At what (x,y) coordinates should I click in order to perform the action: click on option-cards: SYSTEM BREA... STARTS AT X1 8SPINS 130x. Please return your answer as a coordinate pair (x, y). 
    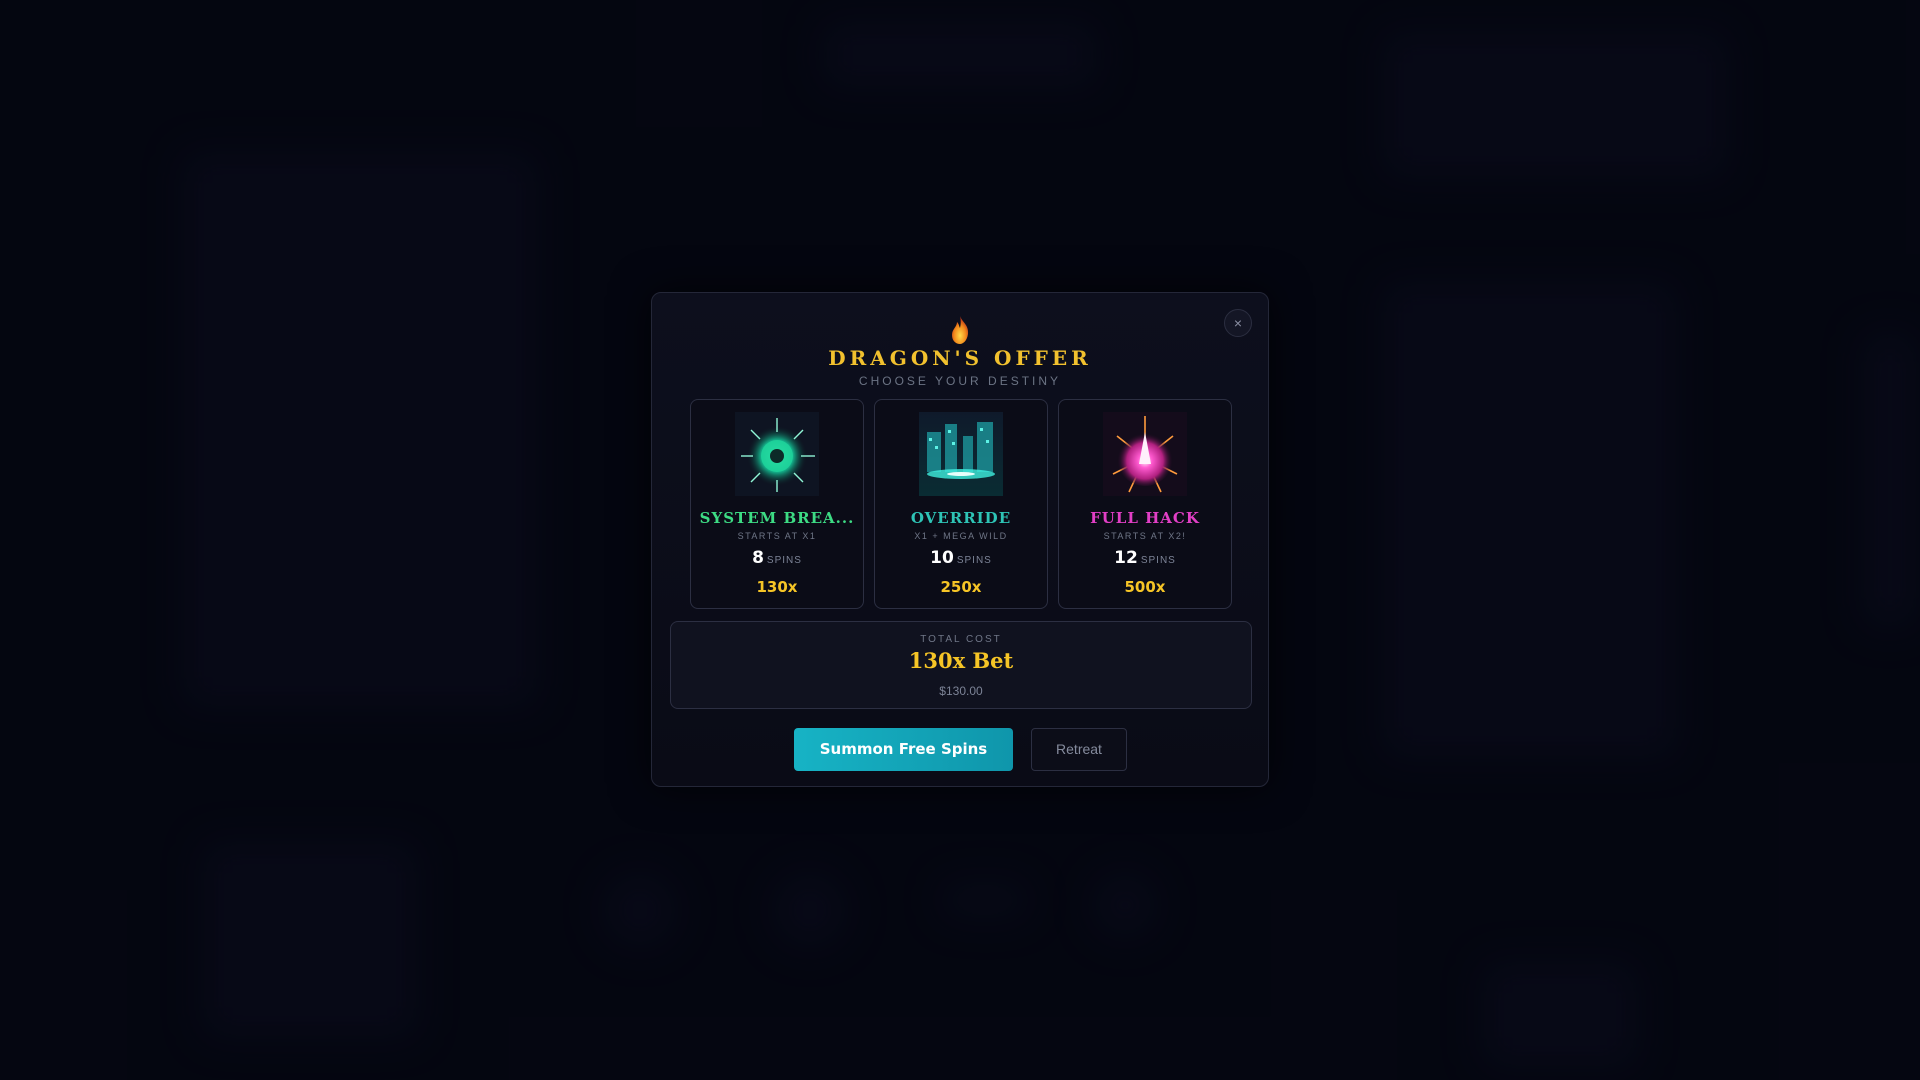
    Looking at the image, I should click on (961, 504).